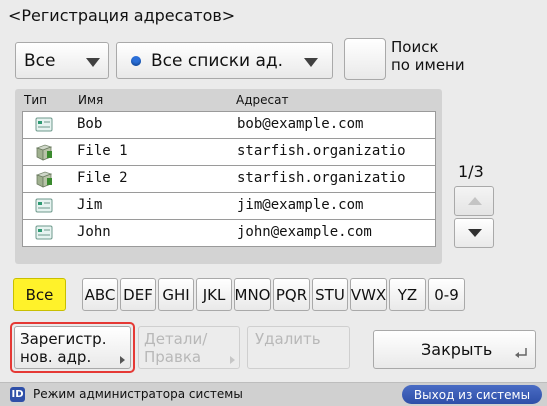  I want to click on register-new-address-button: Зарегистр. нов. адр., so click(72, 347).